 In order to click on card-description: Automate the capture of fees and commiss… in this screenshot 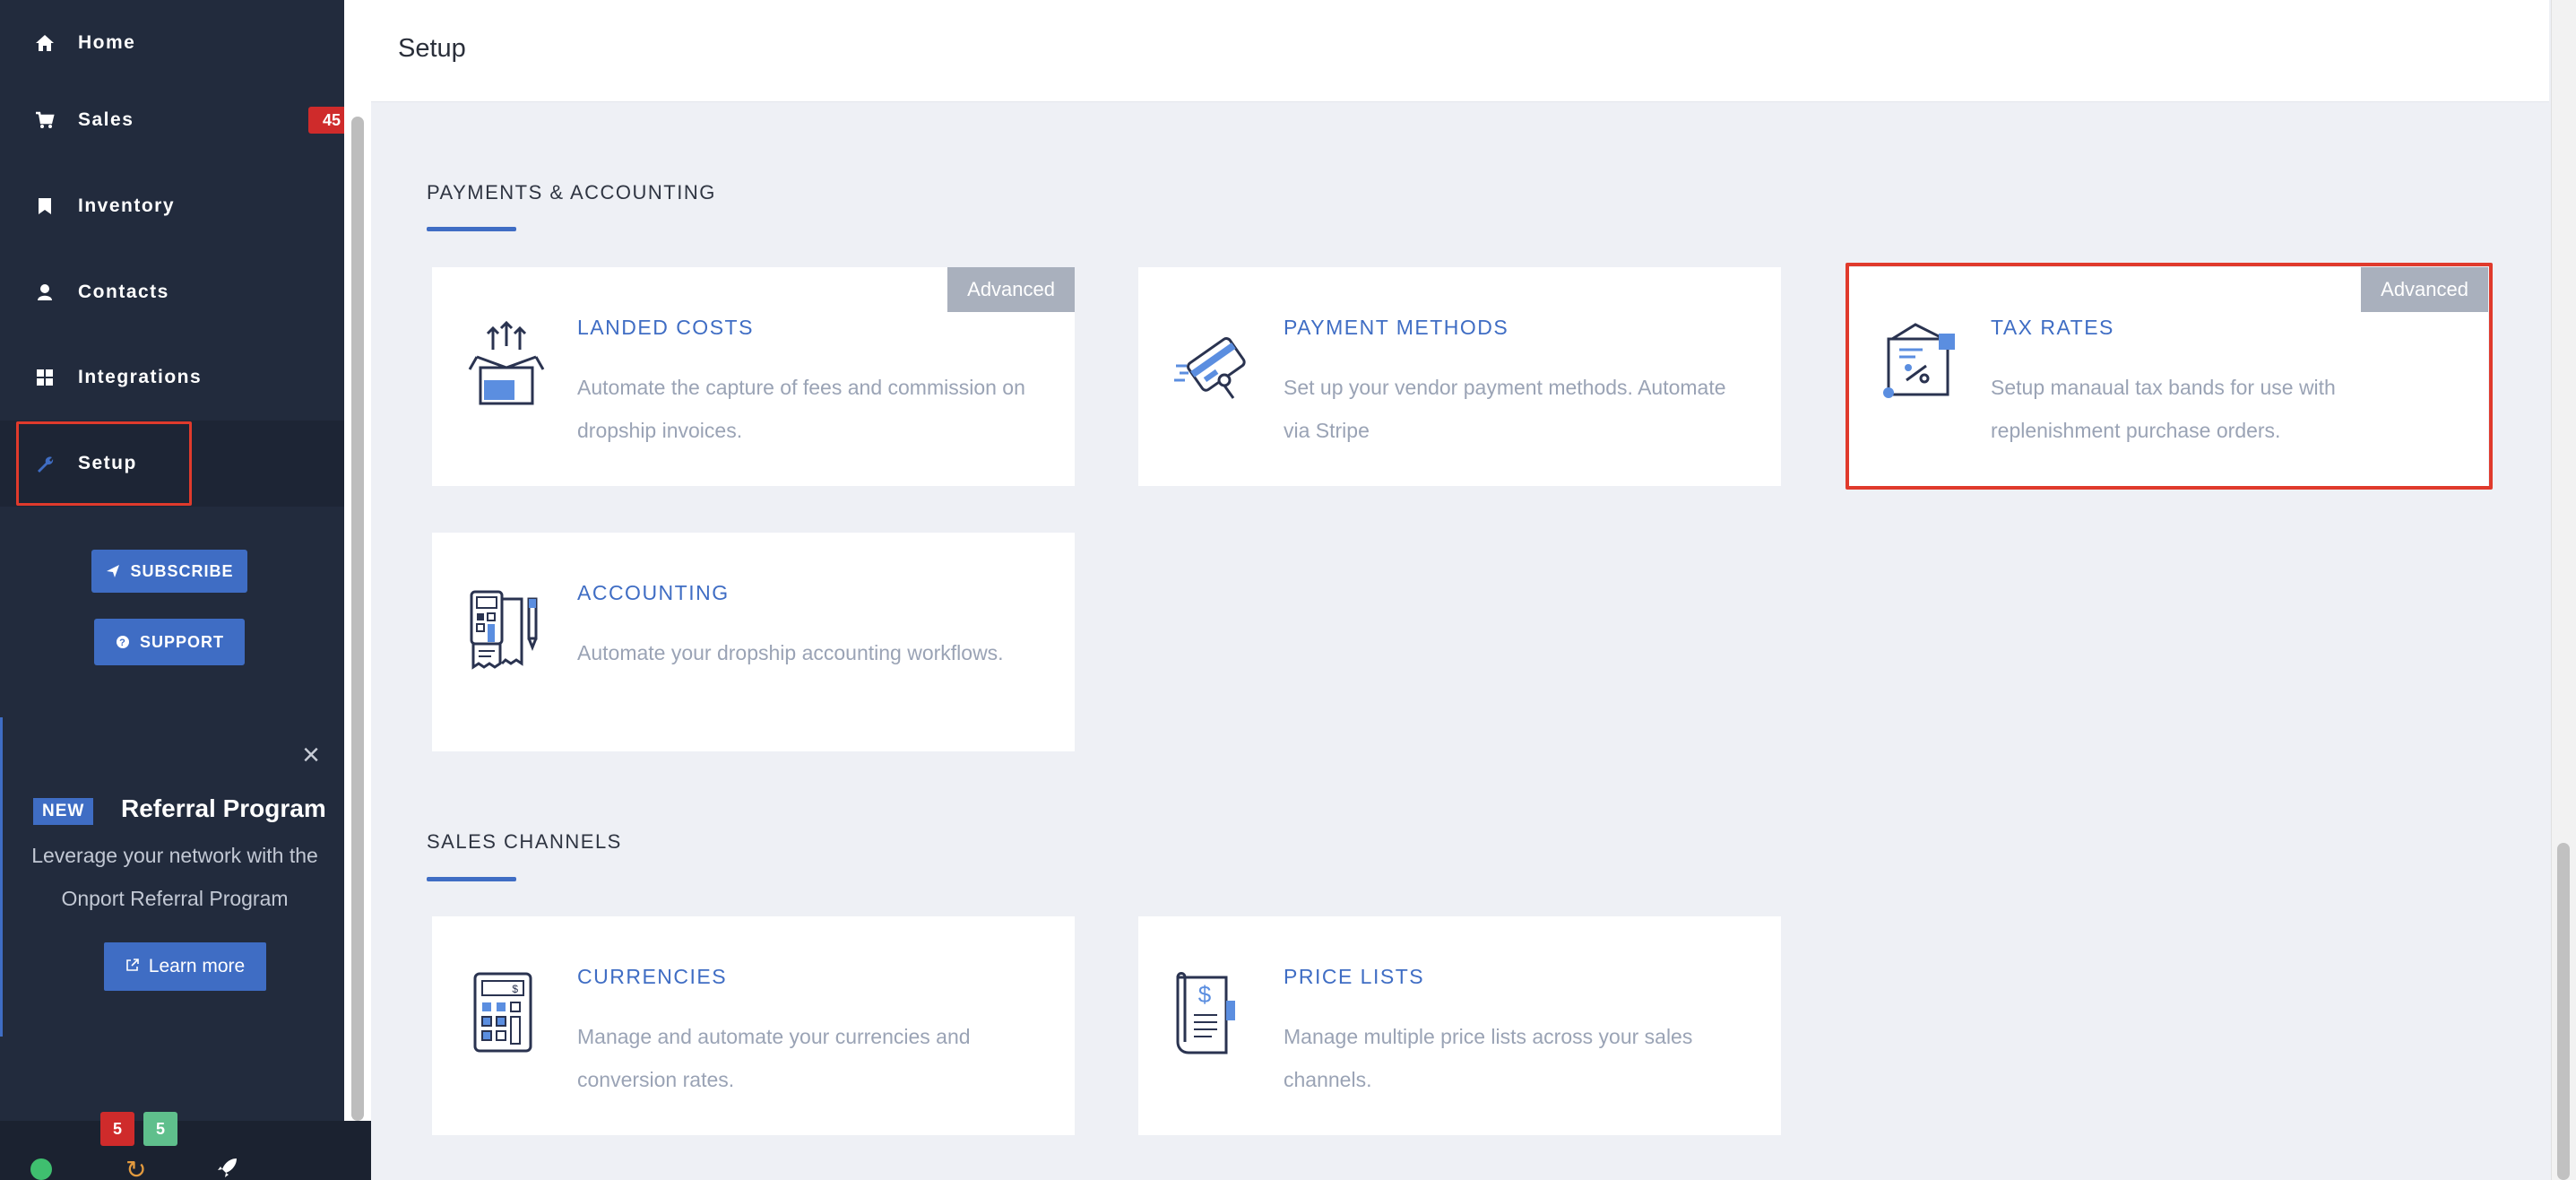, I will do `click(801, 409)`.